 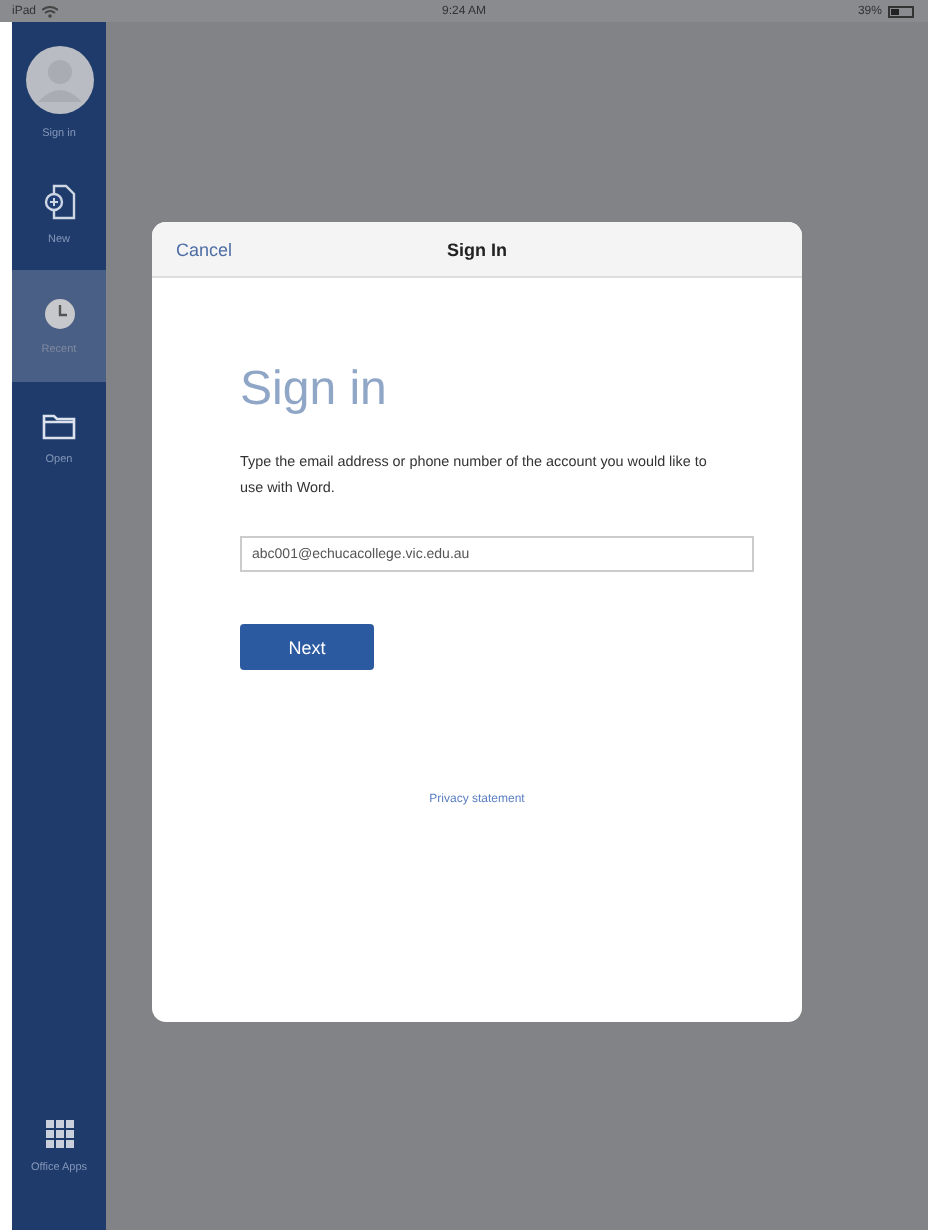 I want to click on sign-in-heading: Sign in, so click(x=314, y=390).